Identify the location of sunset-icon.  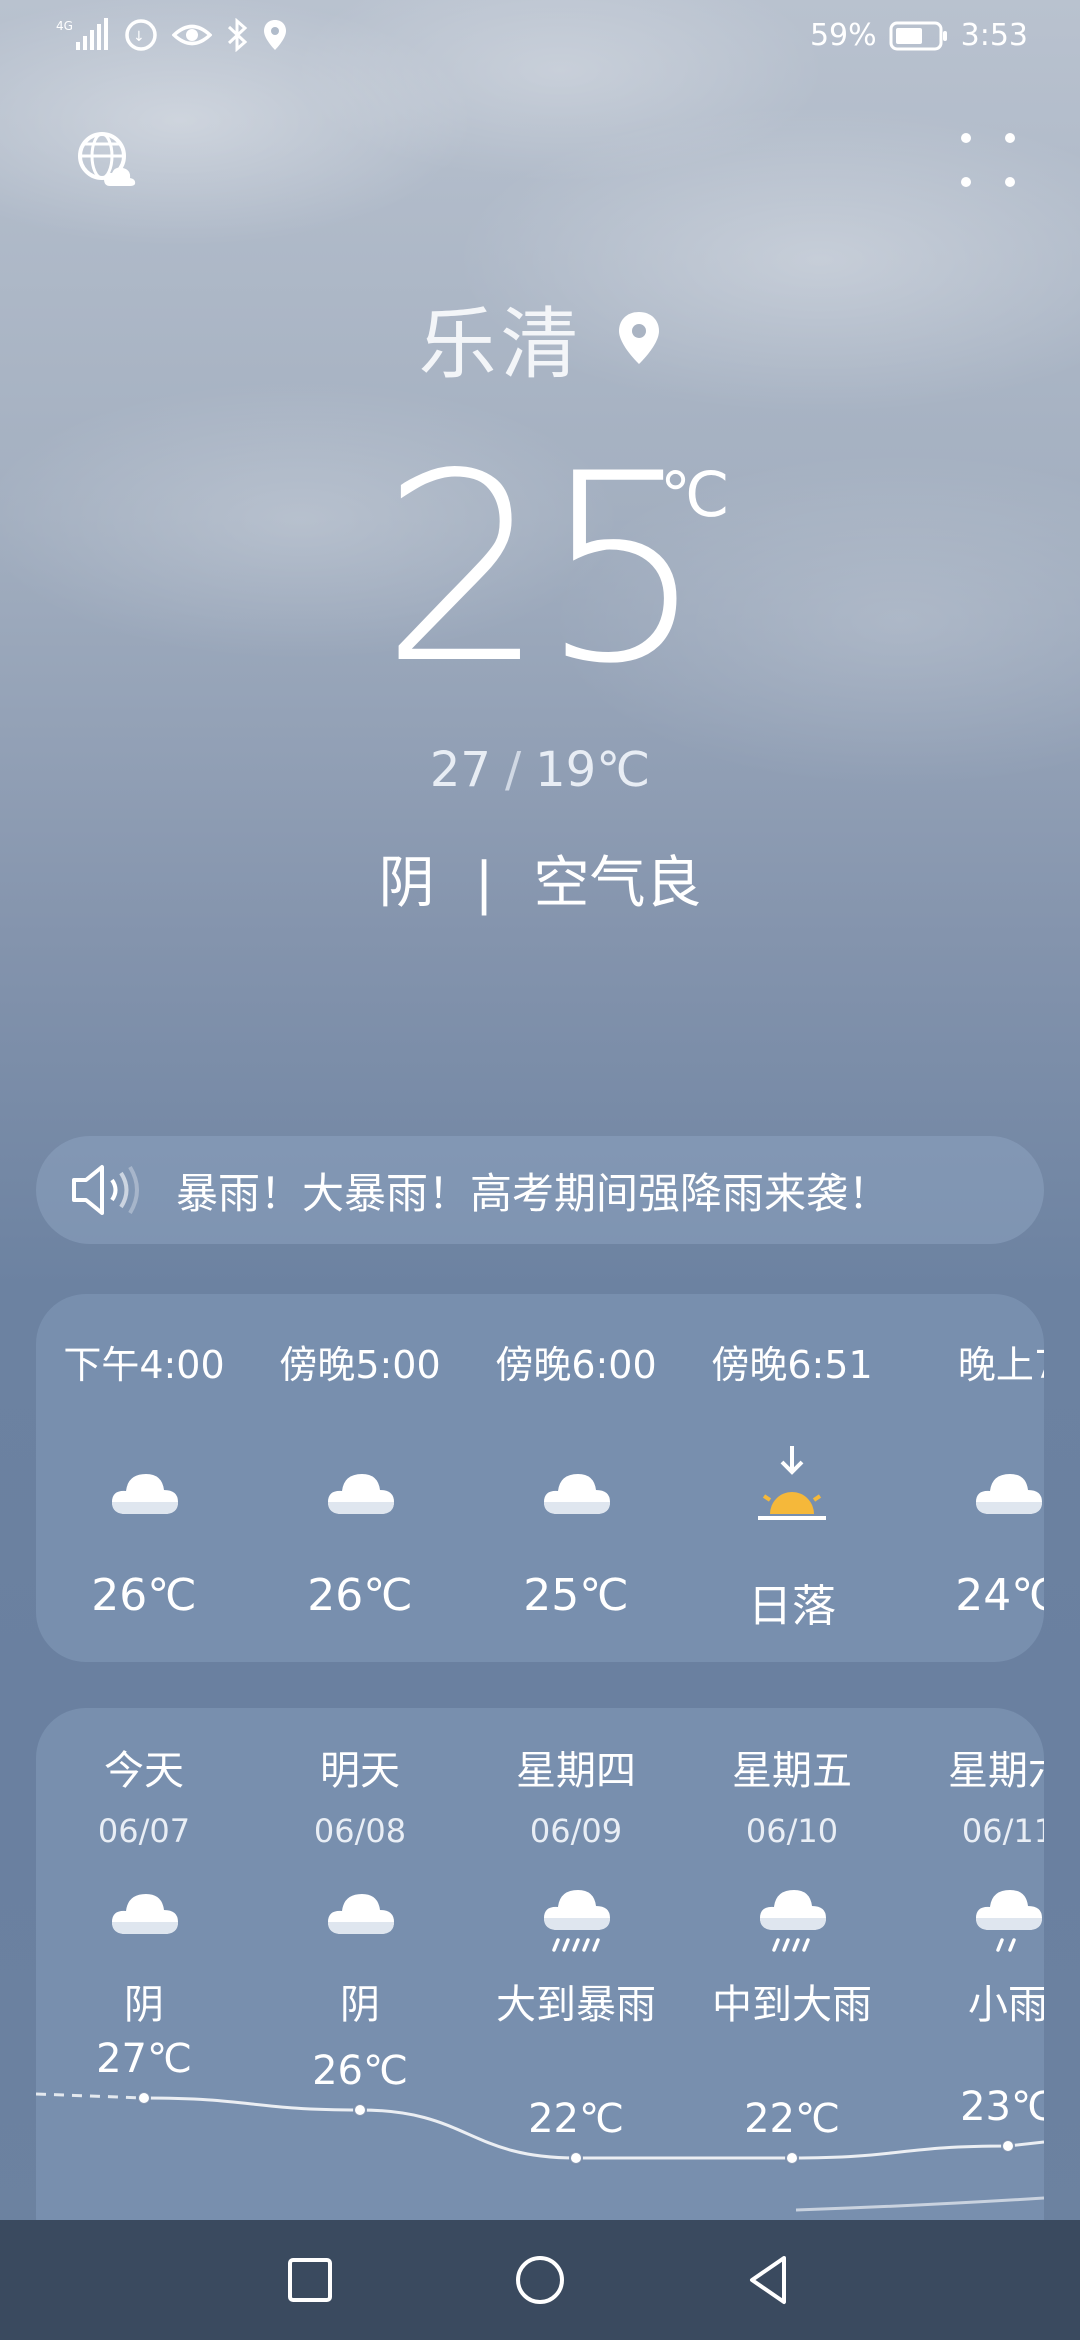
(792, 1482).